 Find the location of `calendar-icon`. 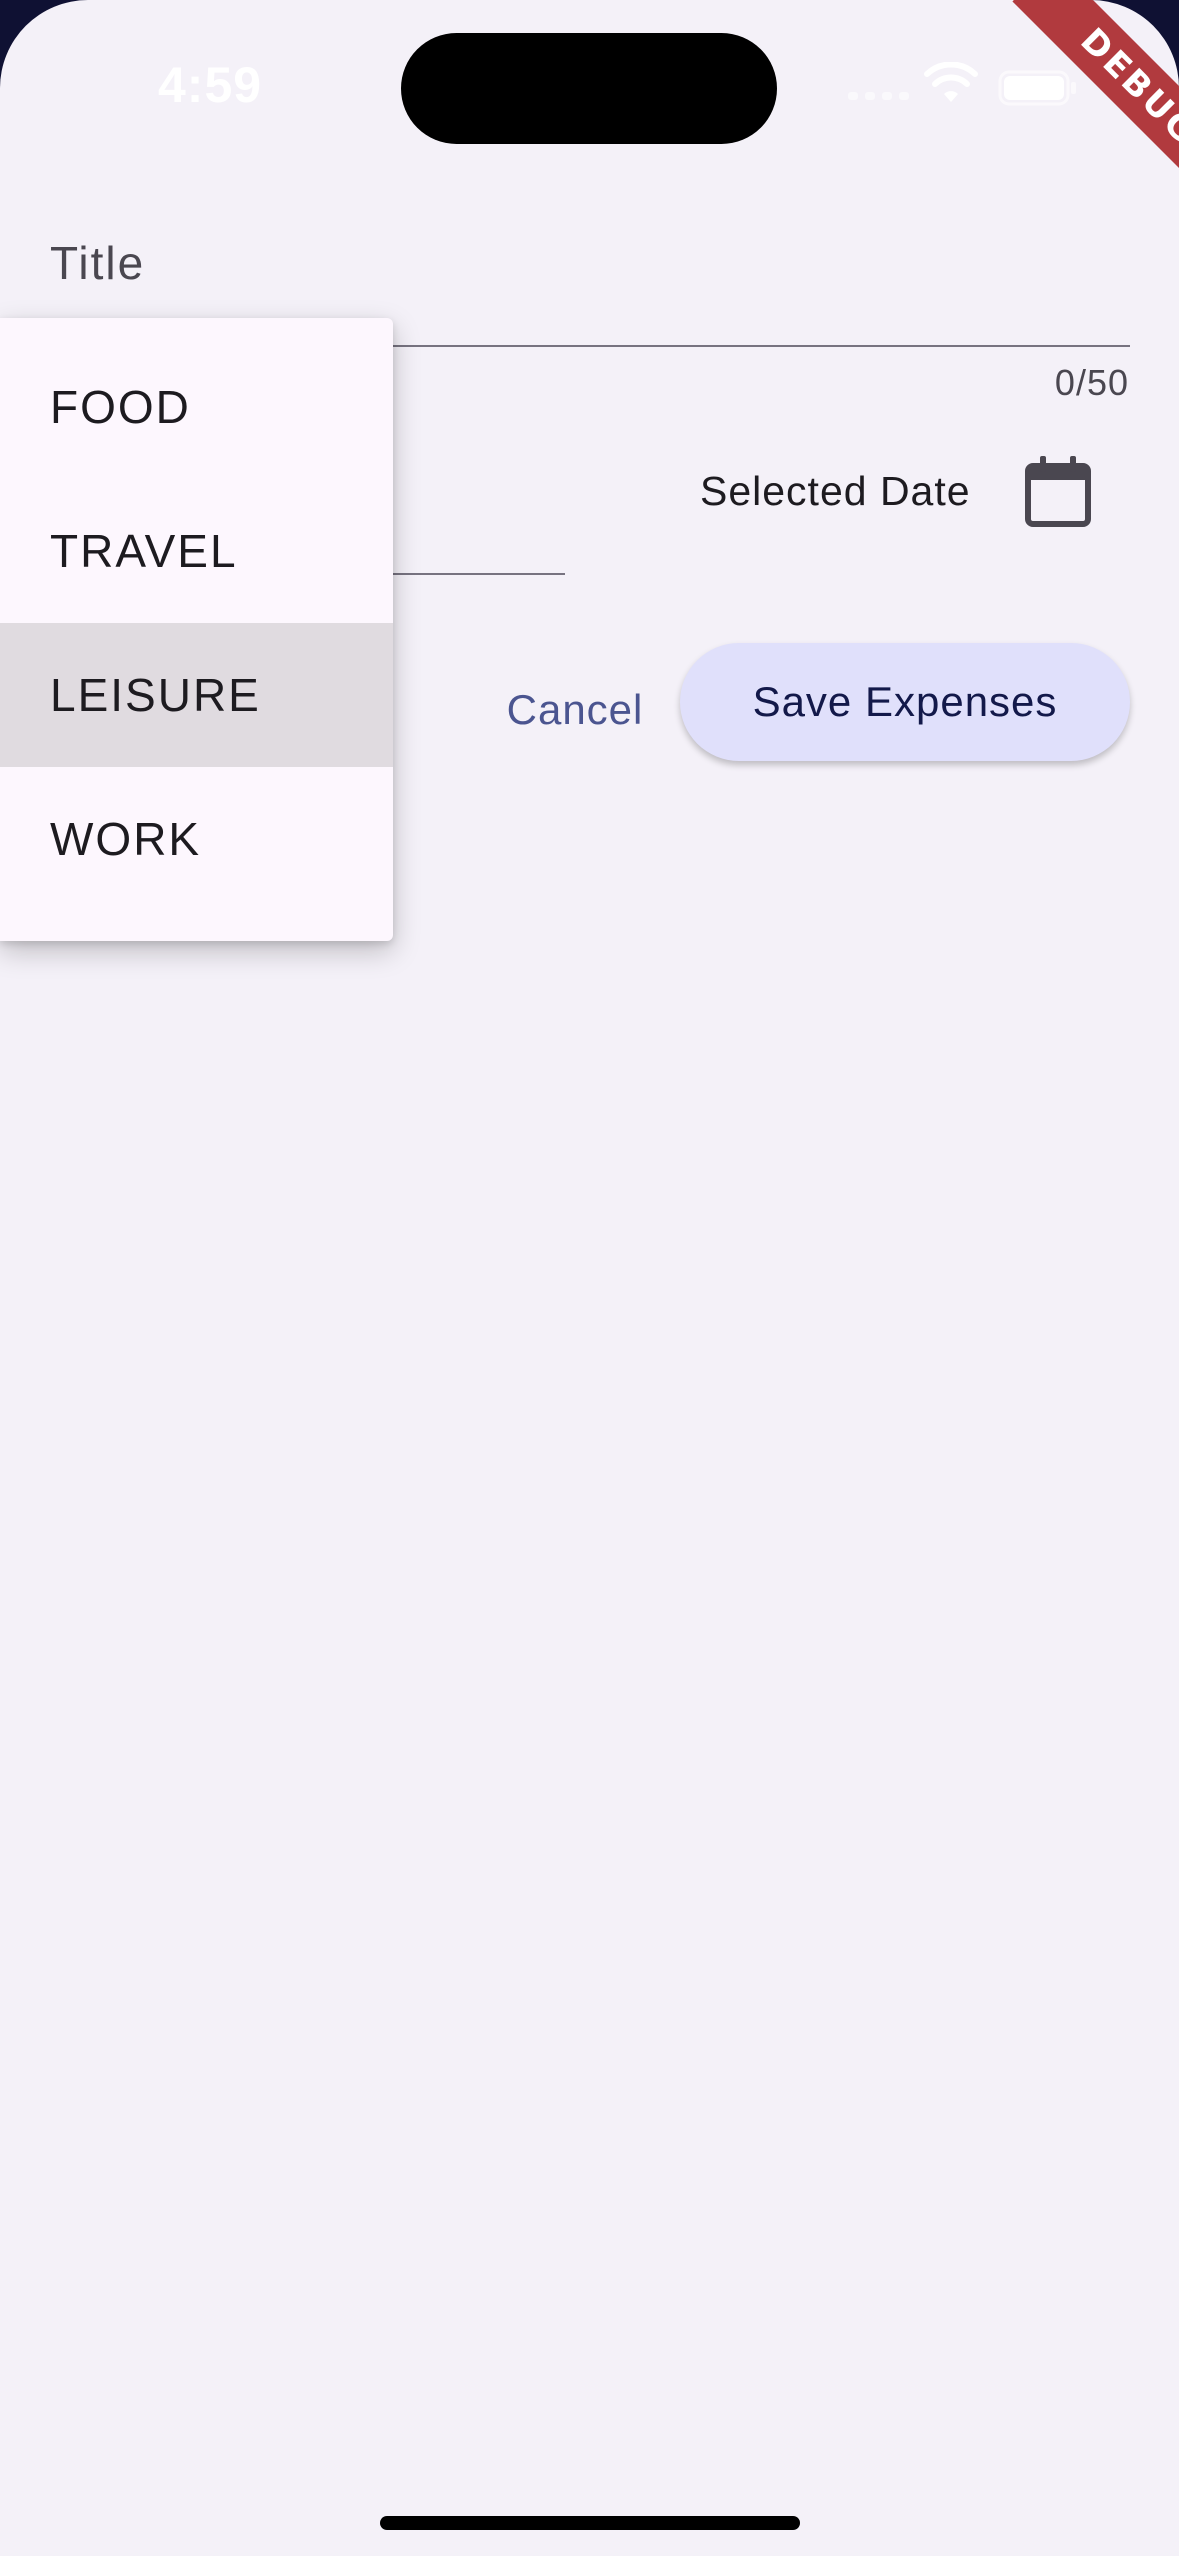

calendar-icon is located at coordinates (1058, 492).